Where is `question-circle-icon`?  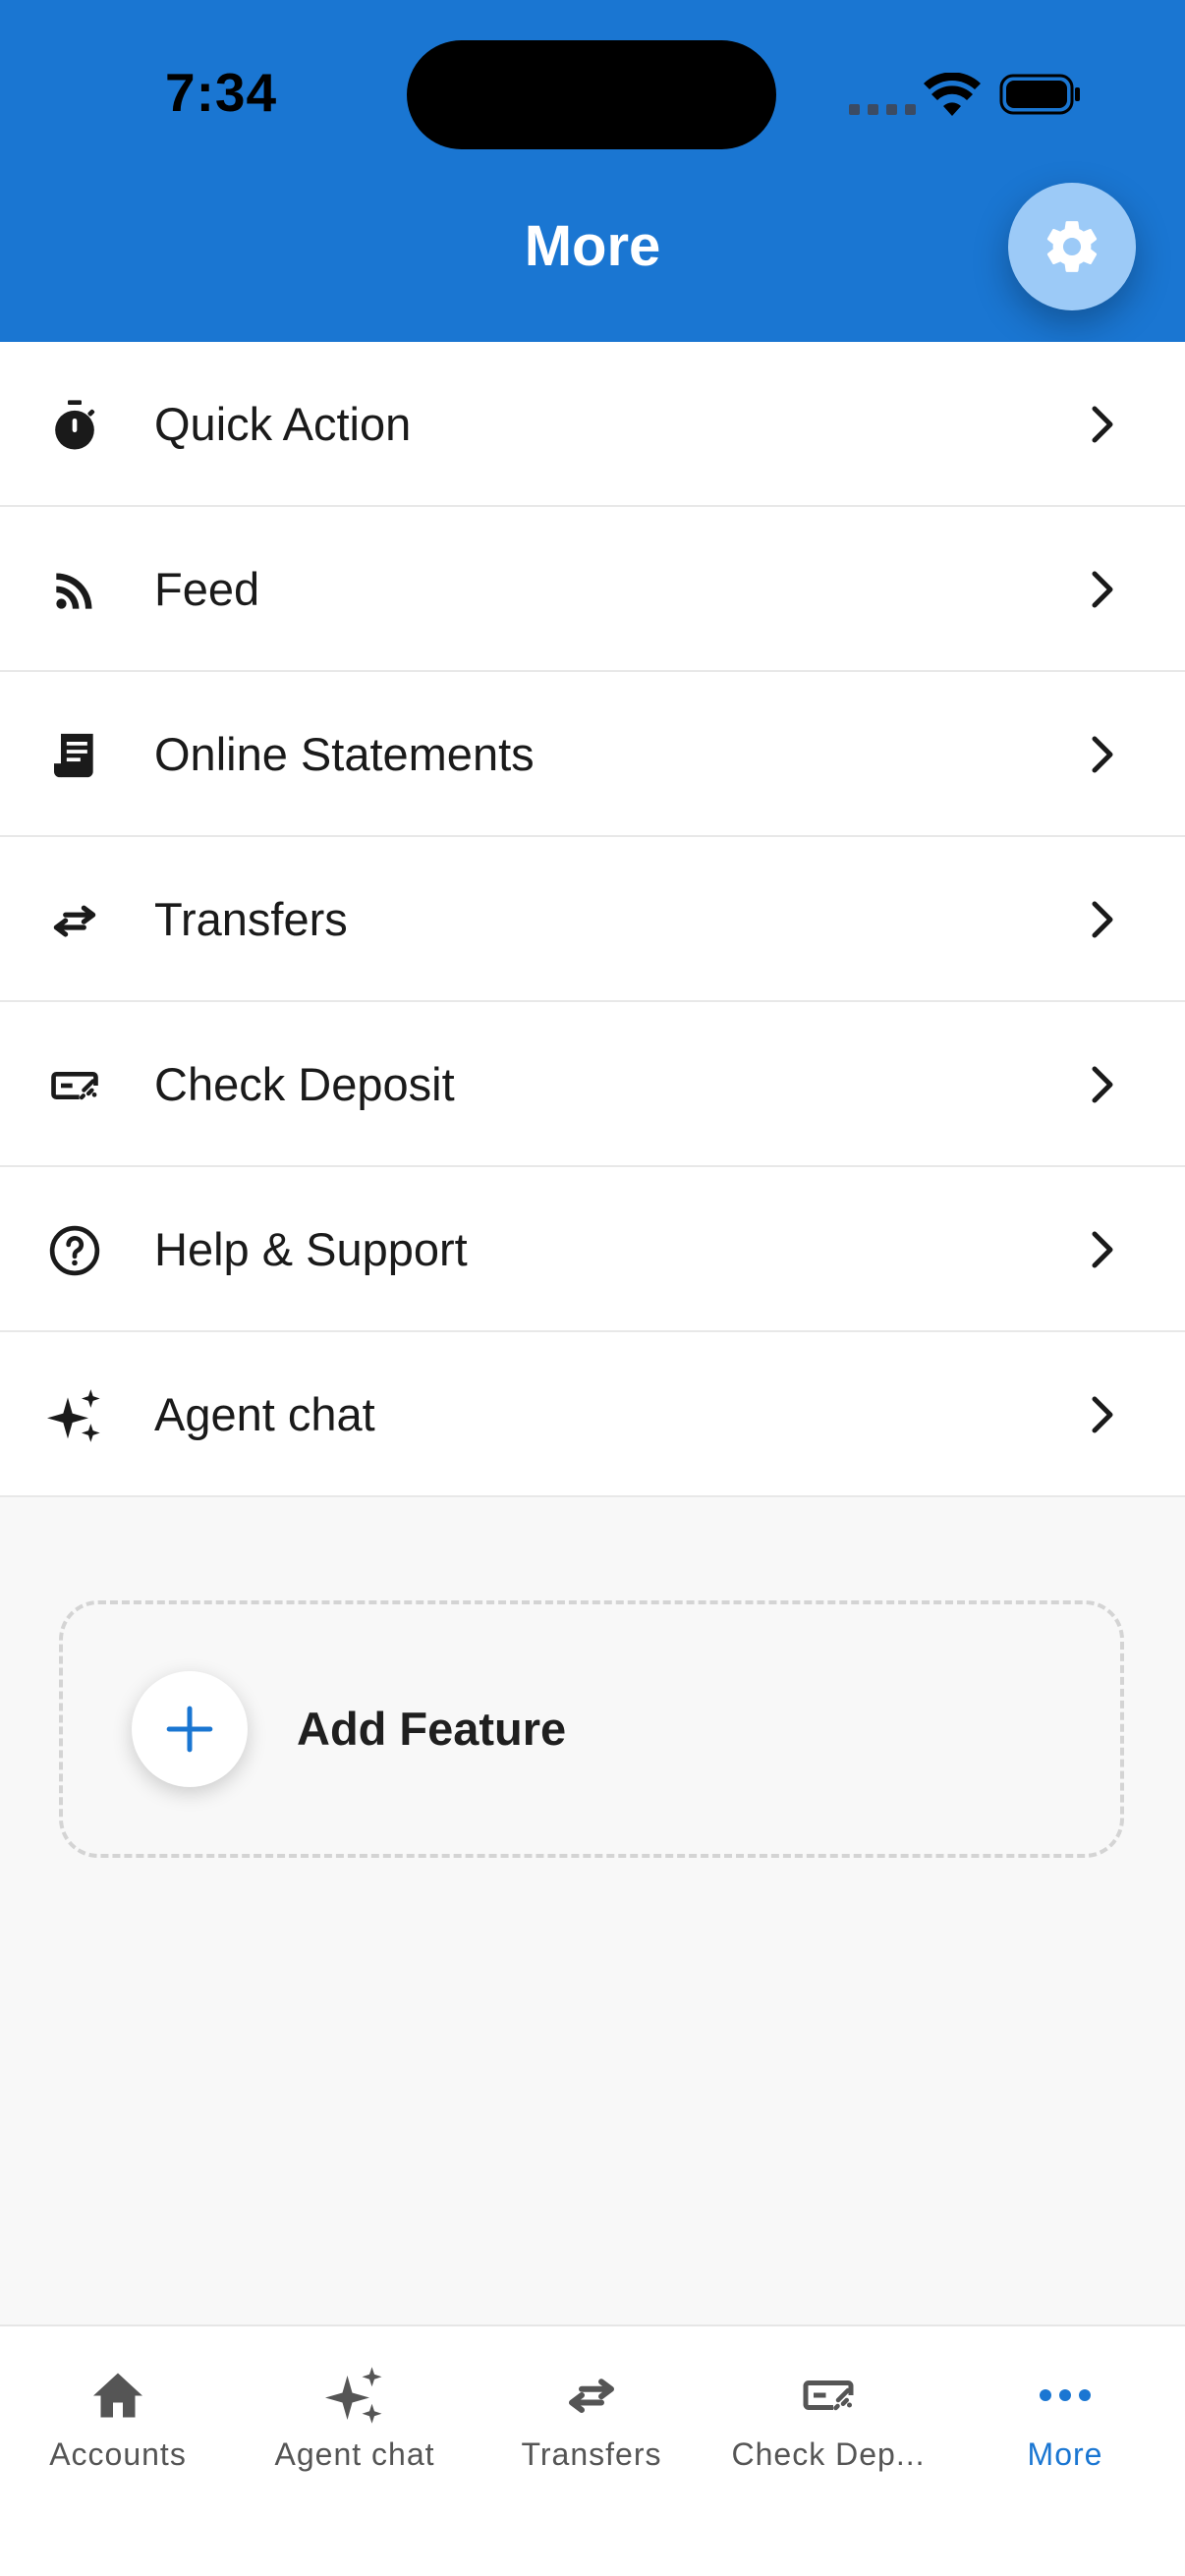 question-circle-icon is located at coordinates (75, 1250).